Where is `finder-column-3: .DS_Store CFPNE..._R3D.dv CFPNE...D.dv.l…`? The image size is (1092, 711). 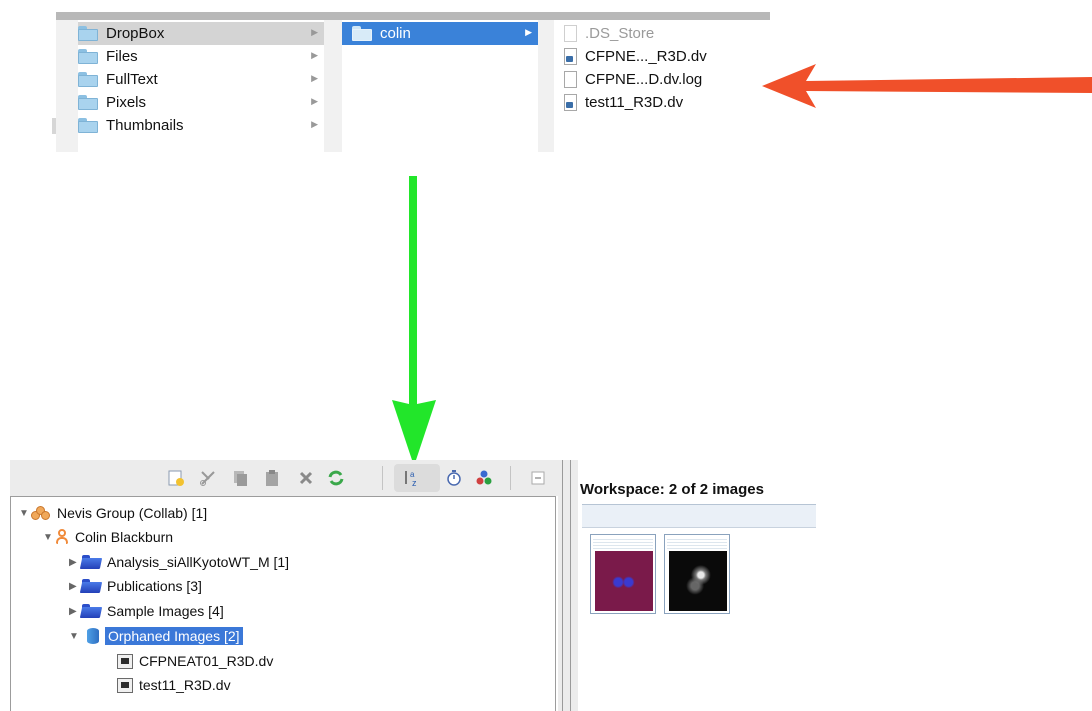
finder-column-3: .DS_Store CFPNE..._R3D.dv CFPNE...D.dv.l… is located at coordinates (660, 86).